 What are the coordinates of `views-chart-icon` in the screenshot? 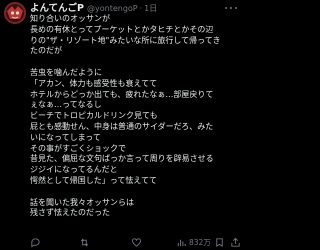 It's located at (181, 242).